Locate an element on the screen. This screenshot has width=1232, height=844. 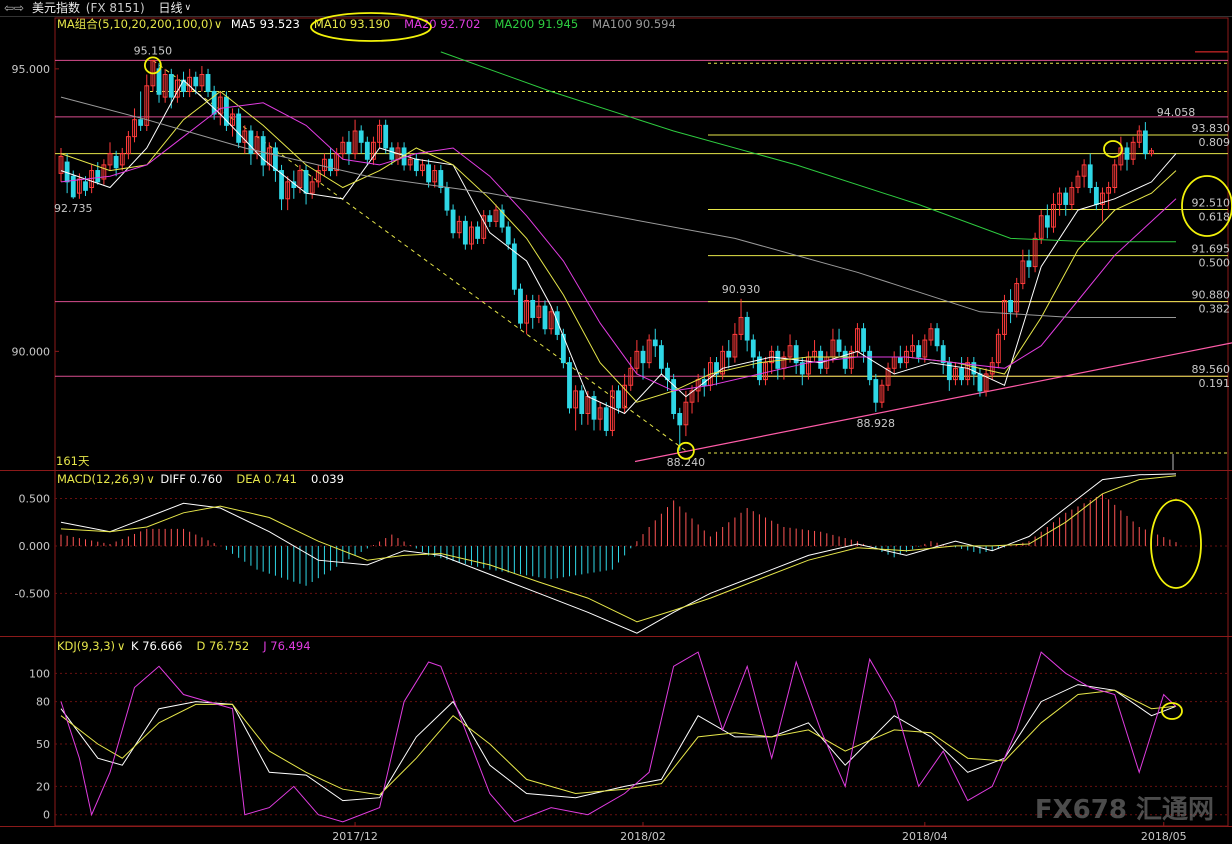
y-tick-label: 80 is located at coordinates (43, 702).